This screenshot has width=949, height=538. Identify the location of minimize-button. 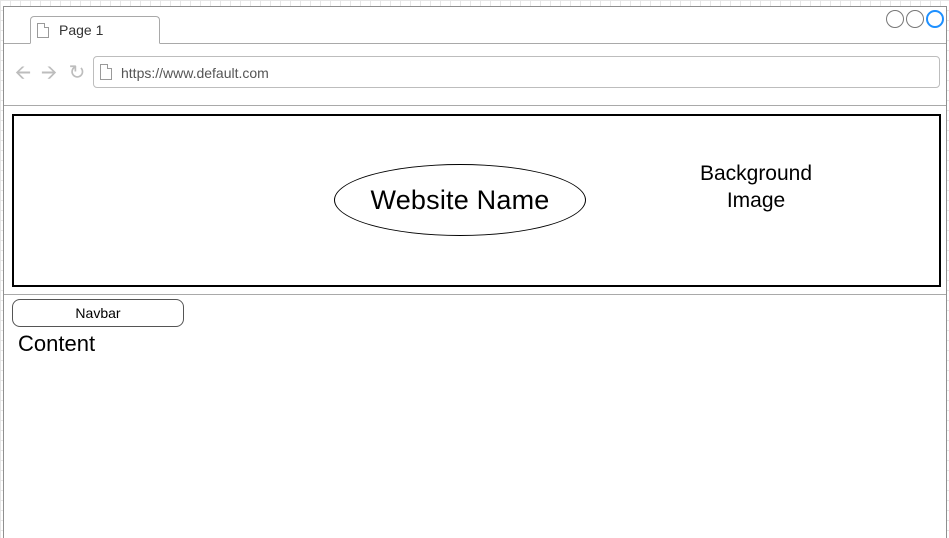
(895, 19).